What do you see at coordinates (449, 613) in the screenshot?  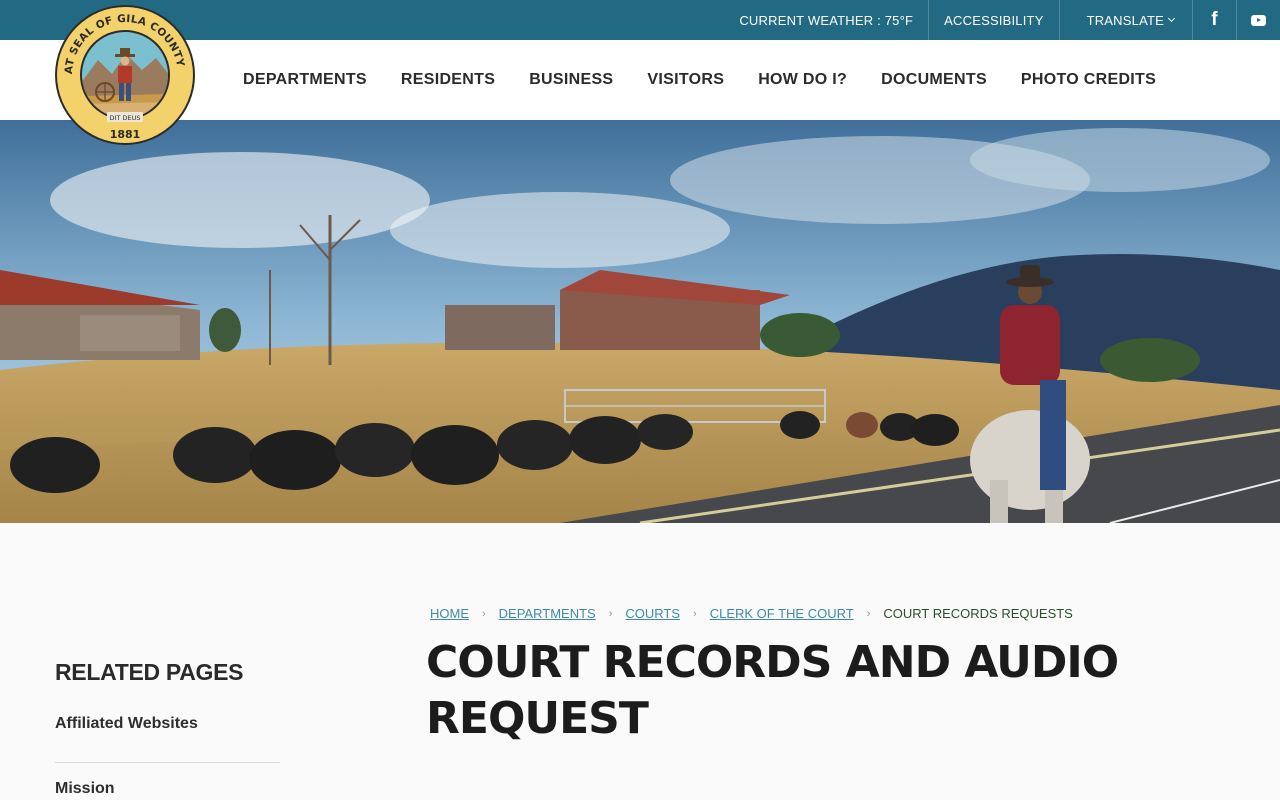 I see `breadcrumb-home: HOME` at bounding box center [449, 613].